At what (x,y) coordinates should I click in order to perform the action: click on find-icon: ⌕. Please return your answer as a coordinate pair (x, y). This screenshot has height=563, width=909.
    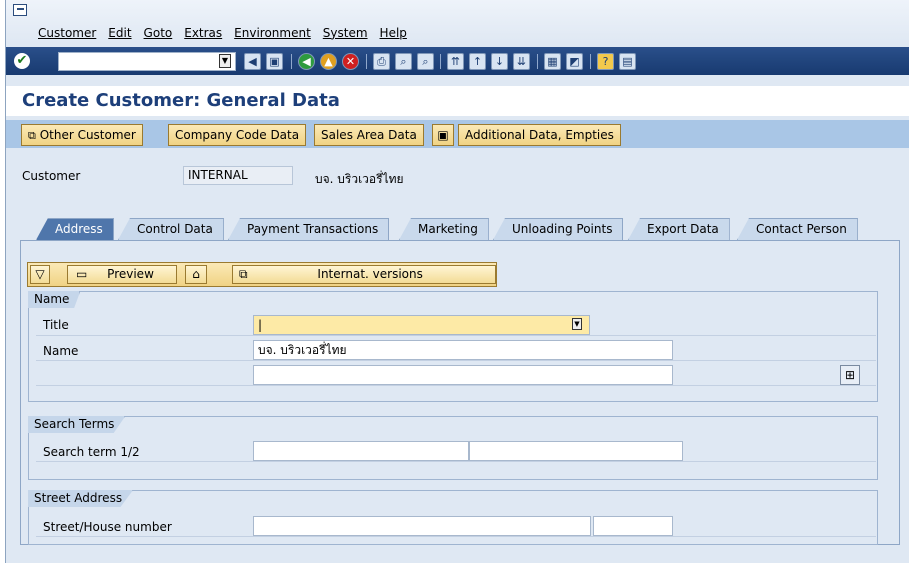
    Looking at the image, I should click on (403, 61).